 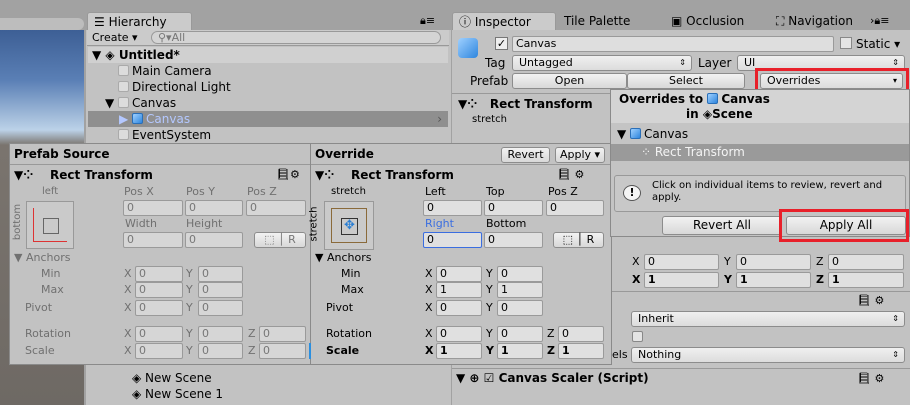 I want to click on tag-dropdown: Untagged ⇕, so click(x=602, y=63).